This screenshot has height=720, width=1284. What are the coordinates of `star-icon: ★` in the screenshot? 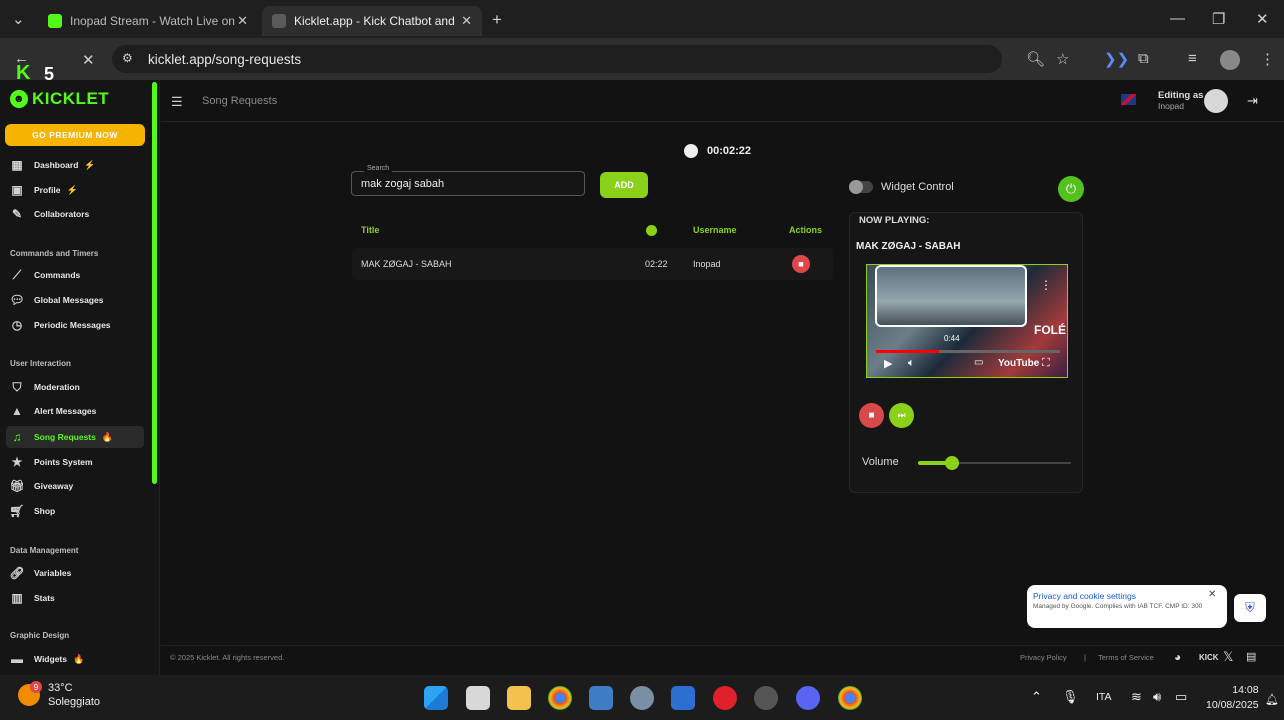 It's located at (17, 462).